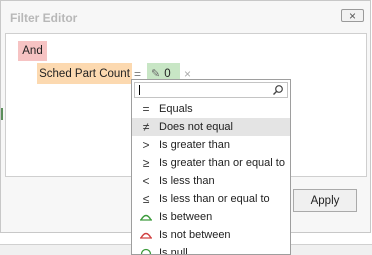  I want to click on operator-option-label: Is not between, so click(195, 235).